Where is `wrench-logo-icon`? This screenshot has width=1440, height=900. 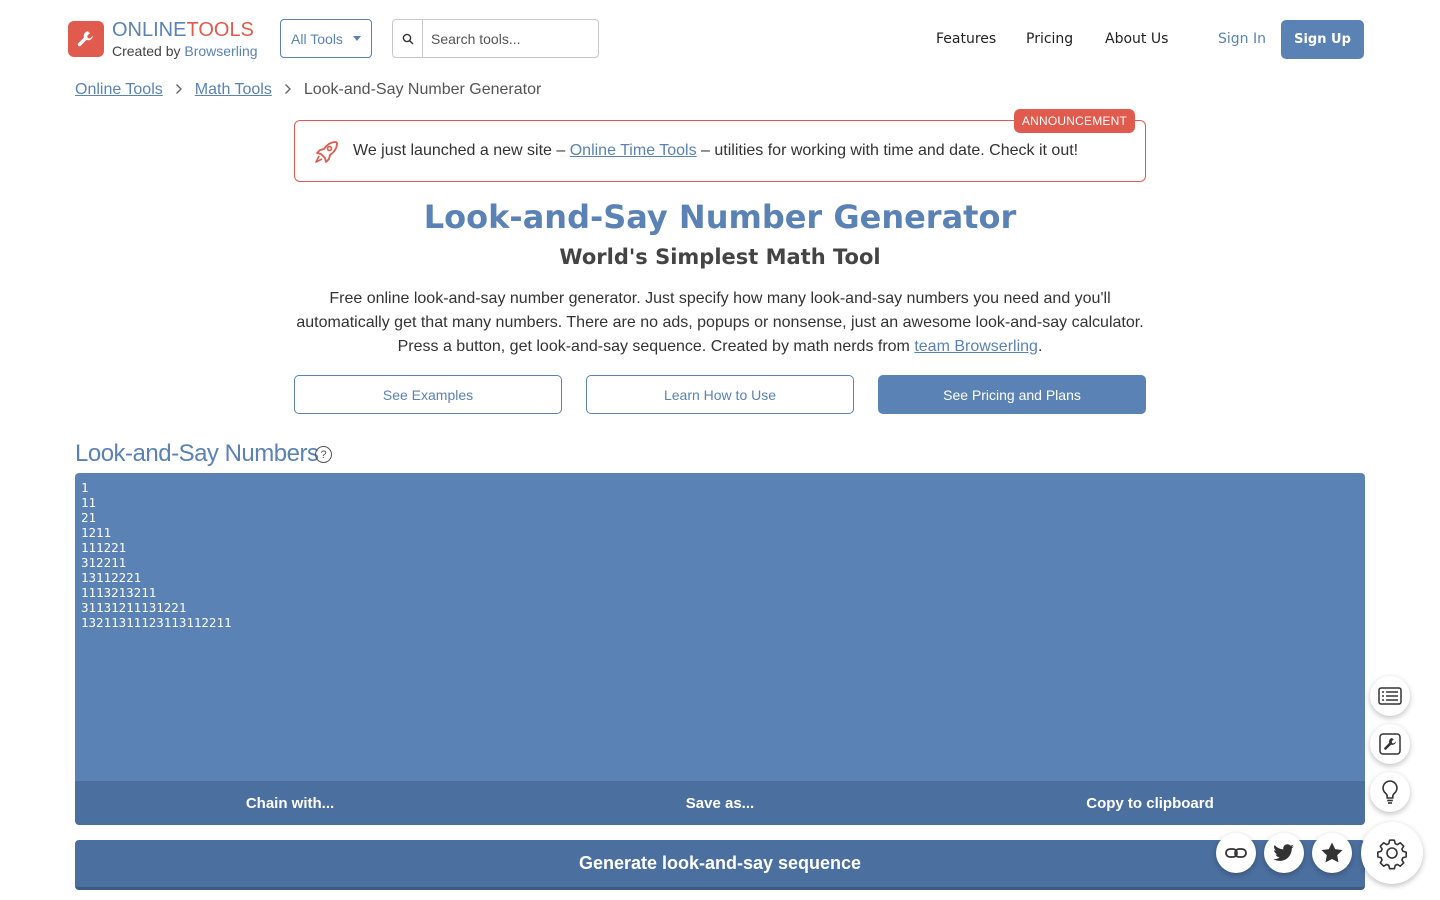
wrench-logo-icon is located at coordinates (85, 39).